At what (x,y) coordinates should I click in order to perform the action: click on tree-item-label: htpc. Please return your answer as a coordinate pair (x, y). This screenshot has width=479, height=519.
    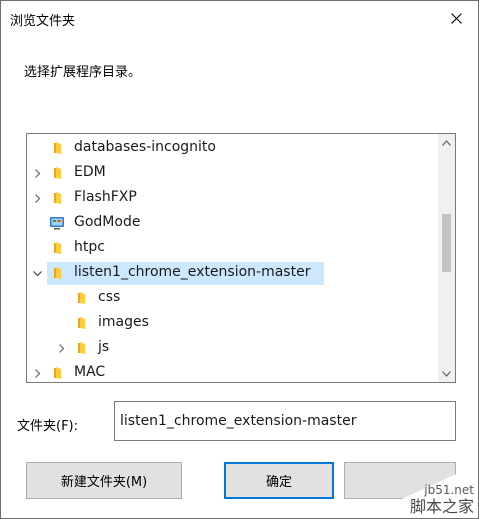
    Looking at the image, I should click on (89, 247).